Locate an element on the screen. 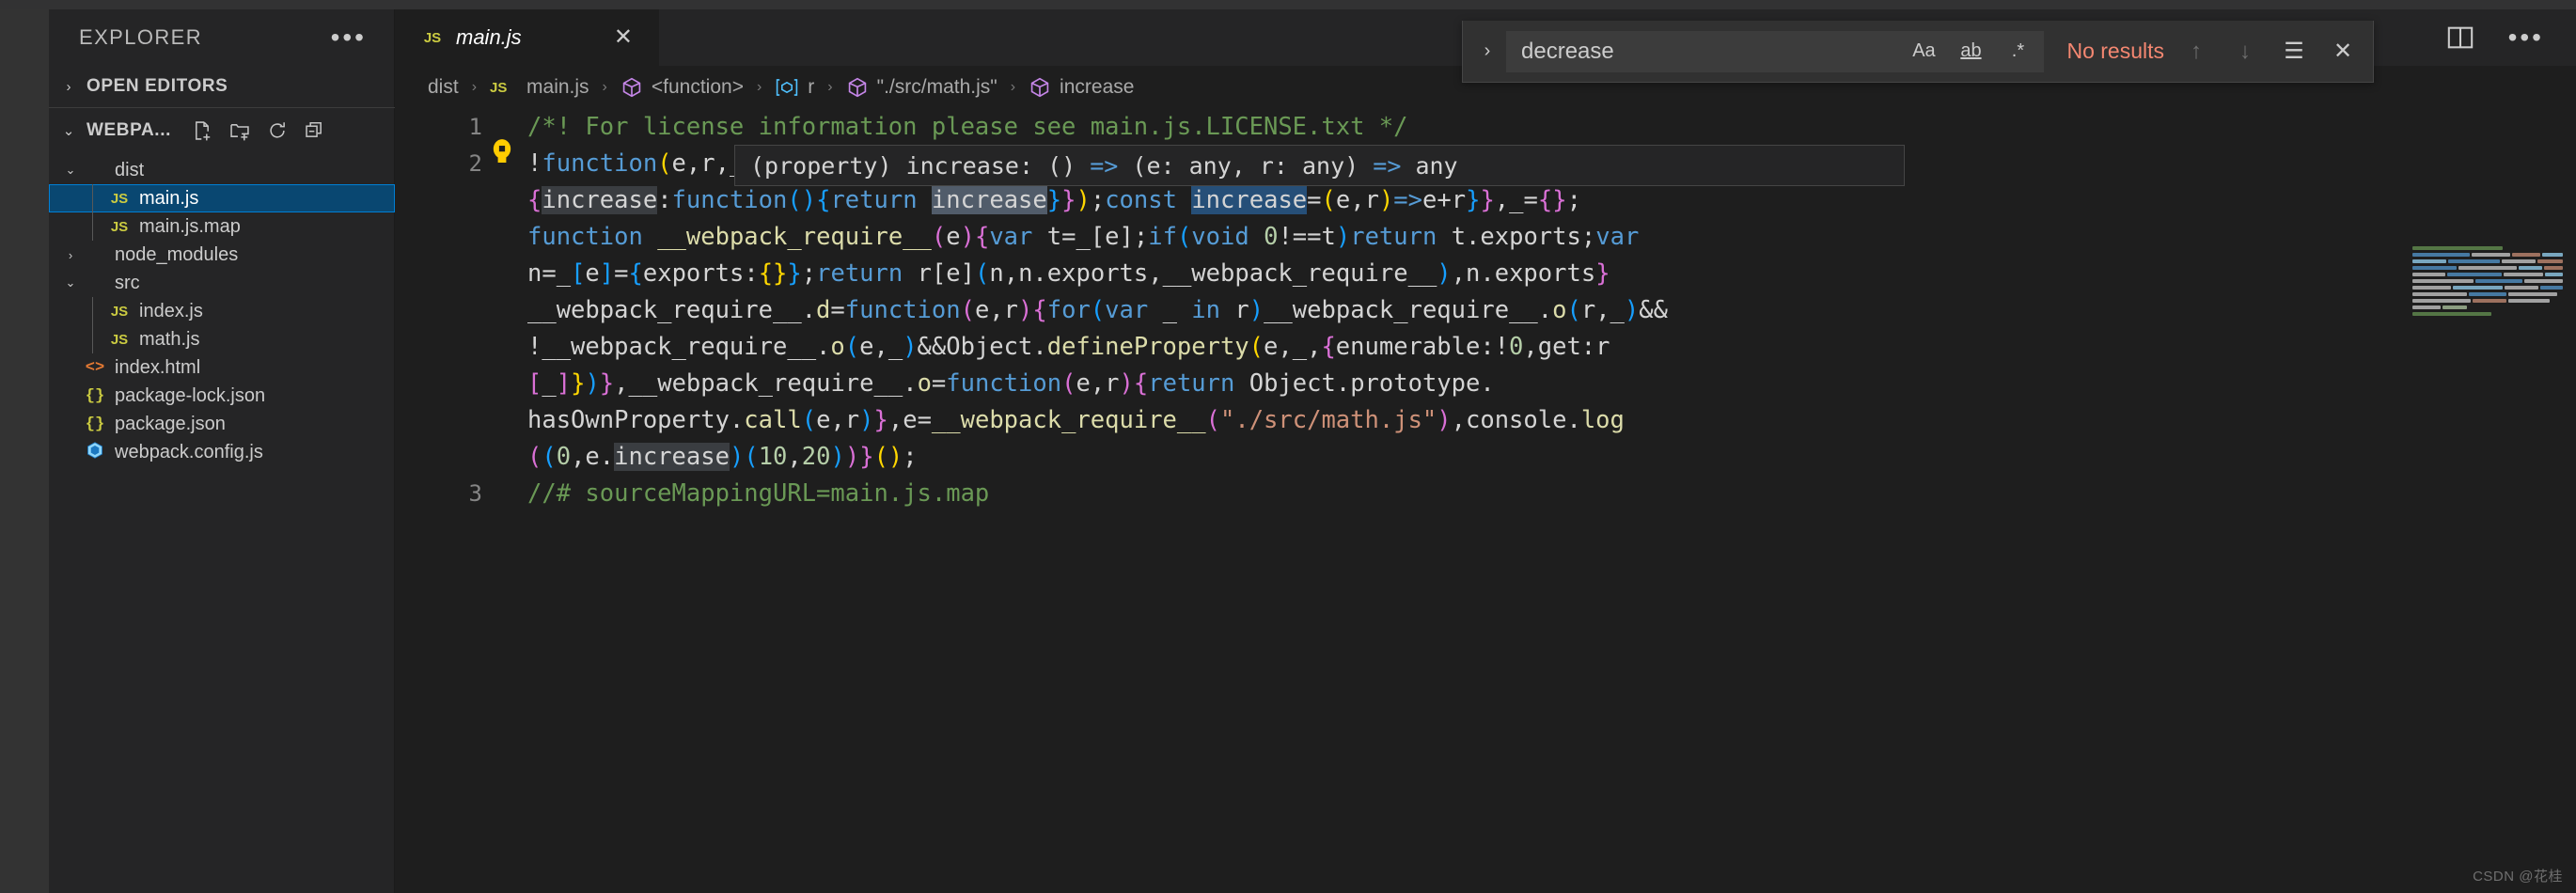  tree-item-index-html: <> index.html is located at coordinates (222, 367).